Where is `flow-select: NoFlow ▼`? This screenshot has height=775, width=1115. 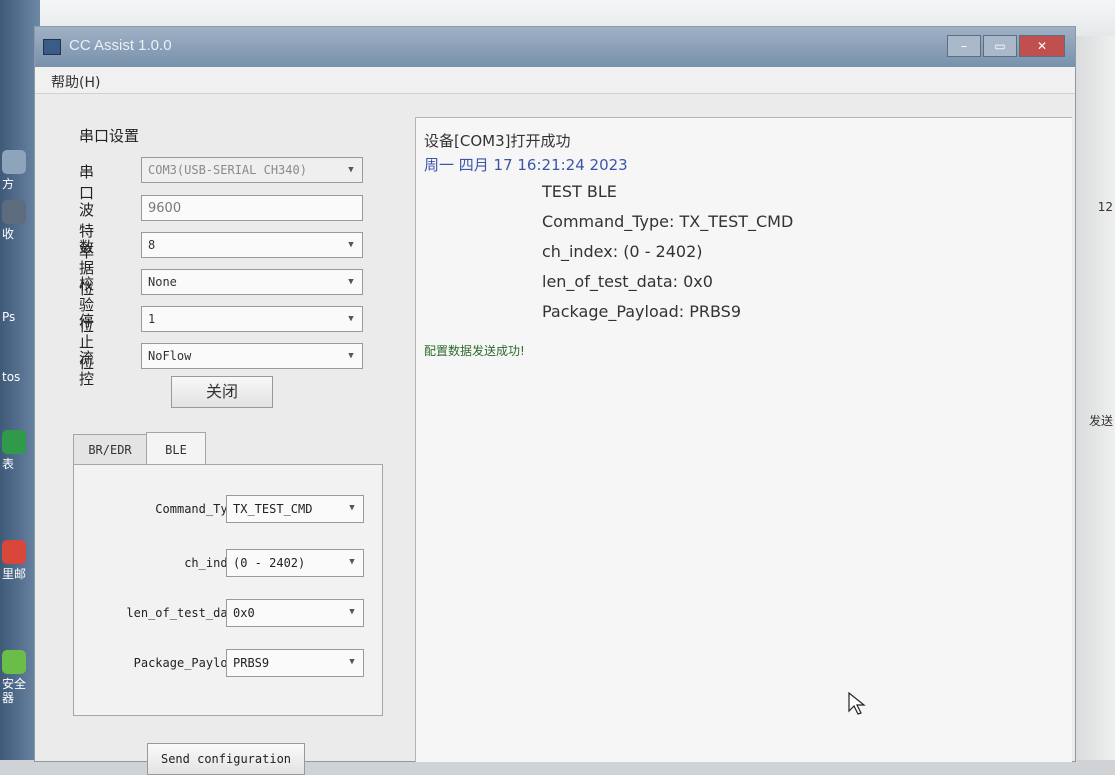
flow-select: NoFlow ▼ is located at coordinates (252, 356).